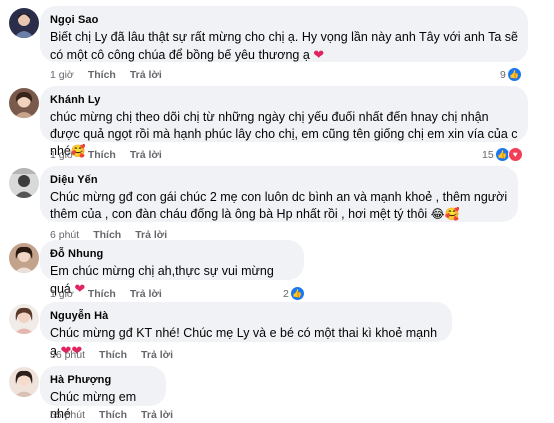 The height and width of the screenshot is (423, 554). I want to click on comment-meta: 55 phút Thích Trả lời, so click(111, 415).